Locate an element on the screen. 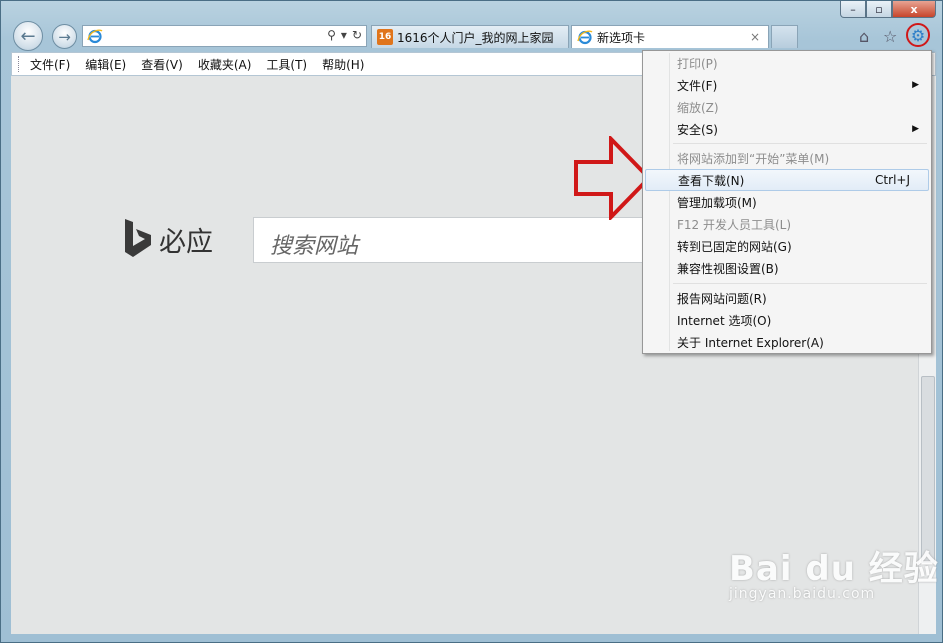  baidu-jingyan-watermark: Bai du 经验 jingyan.baidu.com is located at coordinates (834, 571).